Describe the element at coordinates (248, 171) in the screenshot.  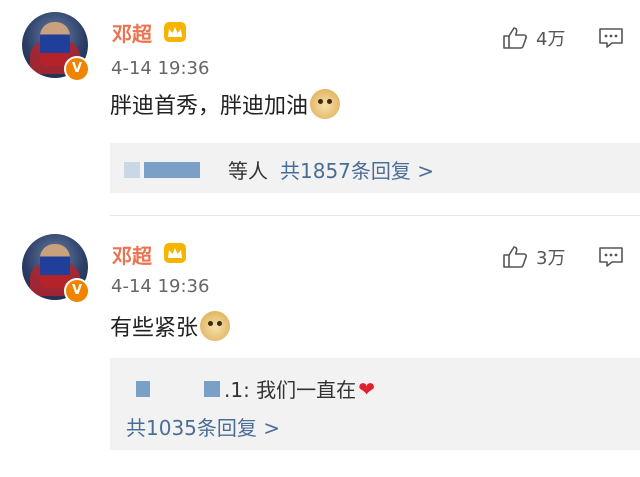
I see `reply-summary-suffix: 等人` at that location.